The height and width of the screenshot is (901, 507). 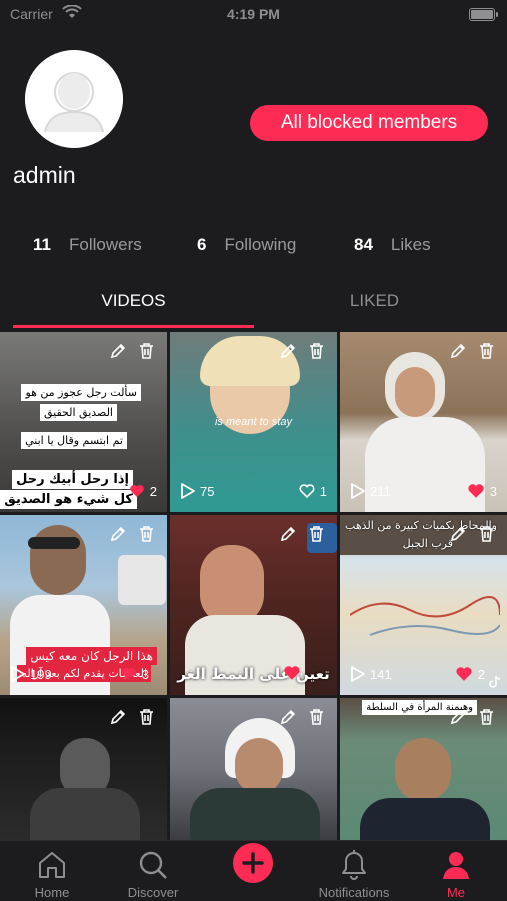 What do you see at coordinates (78, 412) in the screenshot?
I see `video-caption: الصديق الحقيق` at bounding box center [78, 412].